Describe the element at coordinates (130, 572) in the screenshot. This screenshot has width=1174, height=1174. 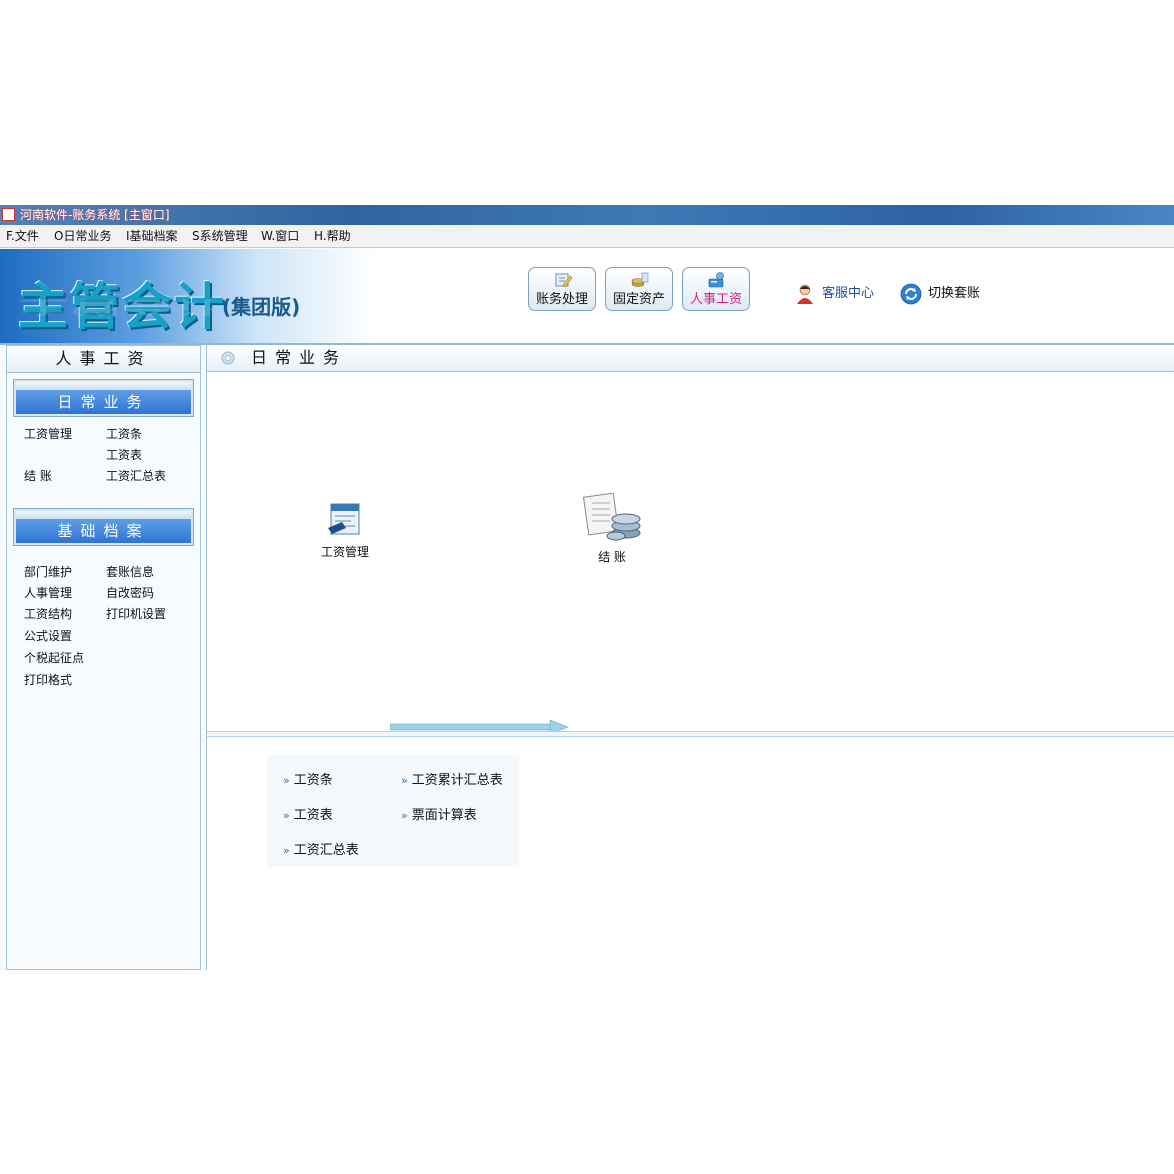
I see `sidebar-item-account-info: 套账信息` at that location.